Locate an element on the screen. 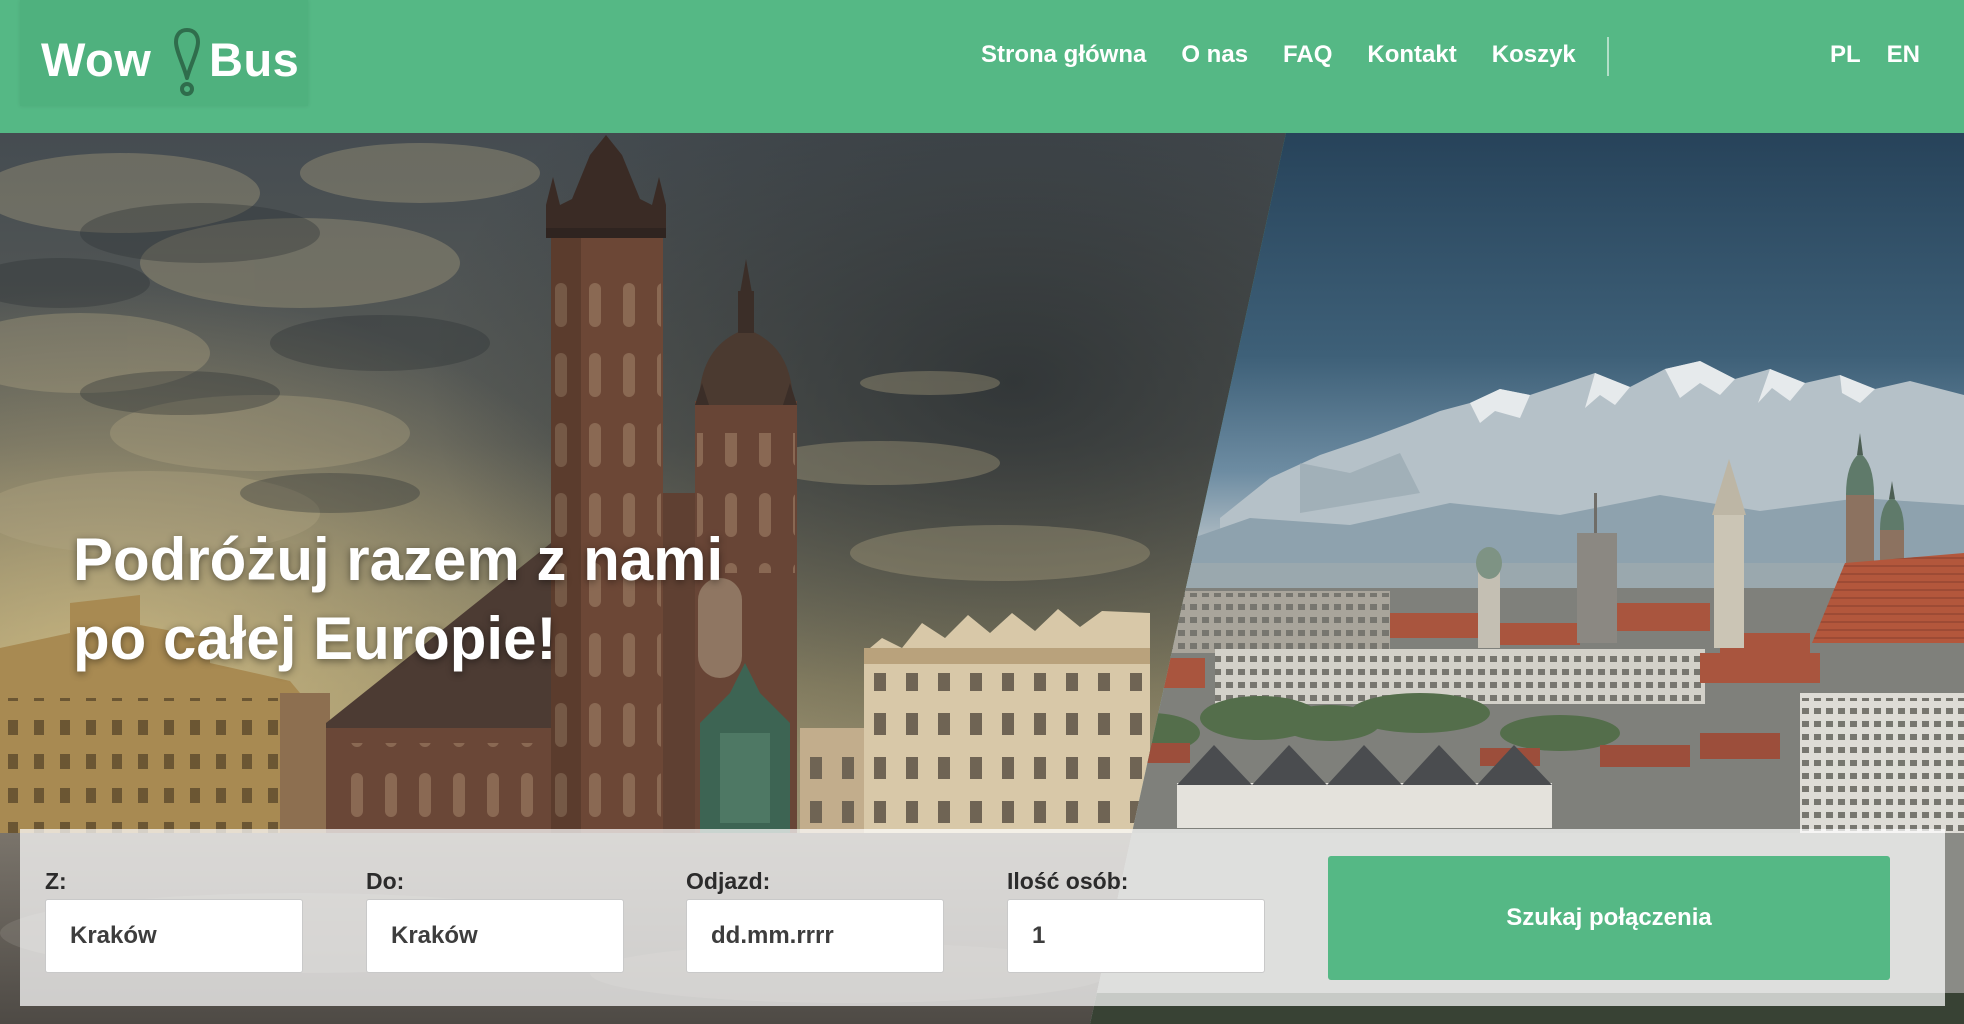 The height and width of the screenshot is (1024, 1964). main-nav: Strona główna O nas FAQ Kontakt Koszyk is located at coordinates (1278, 55).